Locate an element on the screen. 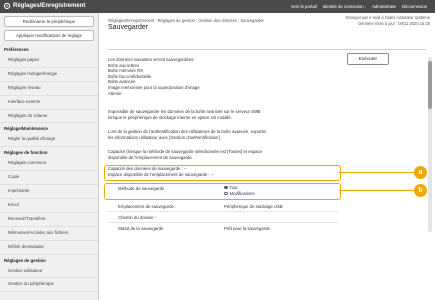 The image size is (435, 300). sidebar-item-device-management: Gestion du périphérique is located at coordinates (49, 285).